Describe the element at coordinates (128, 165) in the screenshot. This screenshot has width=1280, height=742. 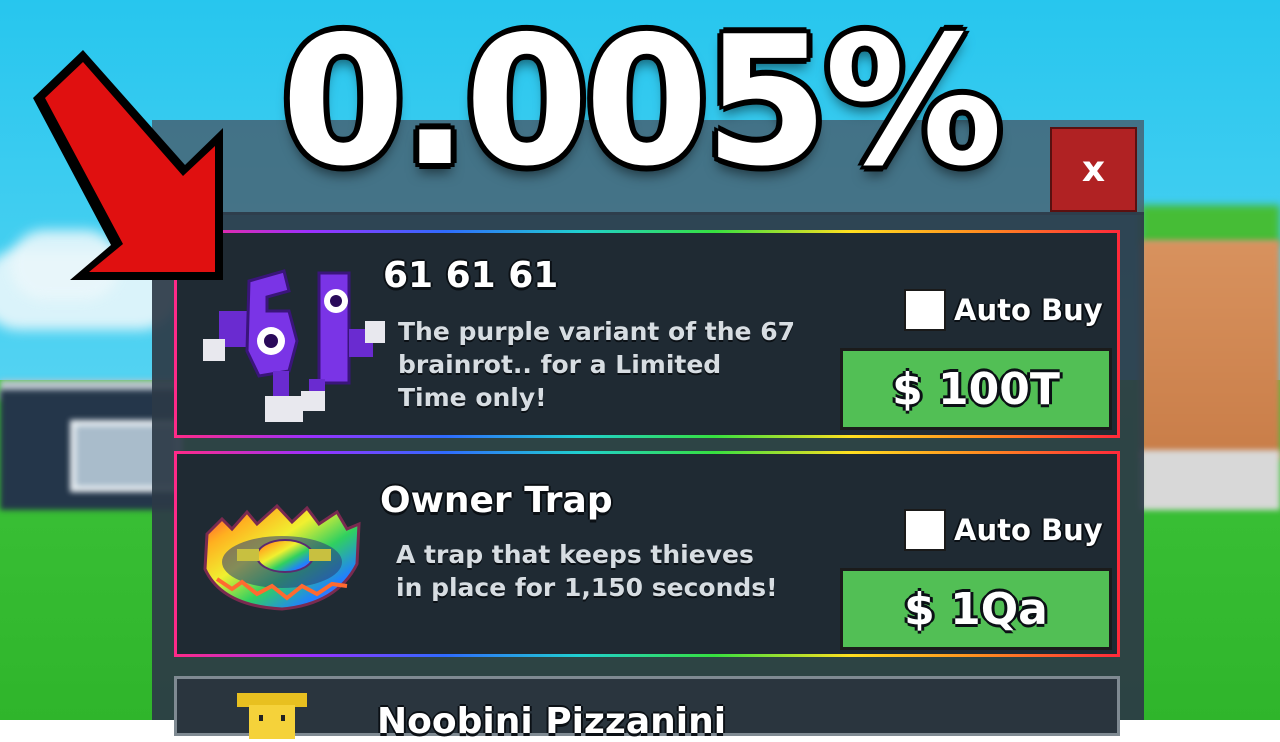
I see `red-arrow-icon` at that location.